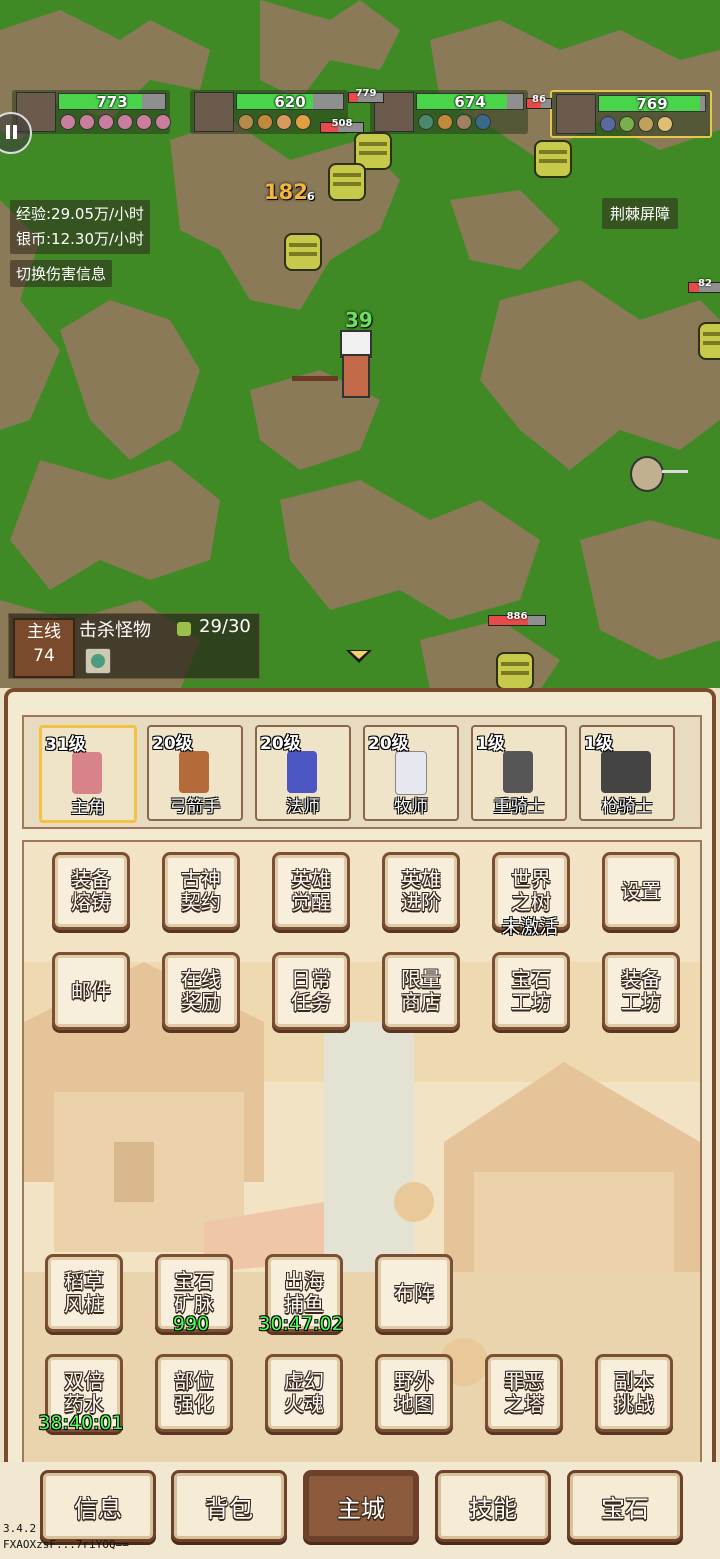  I want to click on menu-settings-button: 设置, so click(641, 891).